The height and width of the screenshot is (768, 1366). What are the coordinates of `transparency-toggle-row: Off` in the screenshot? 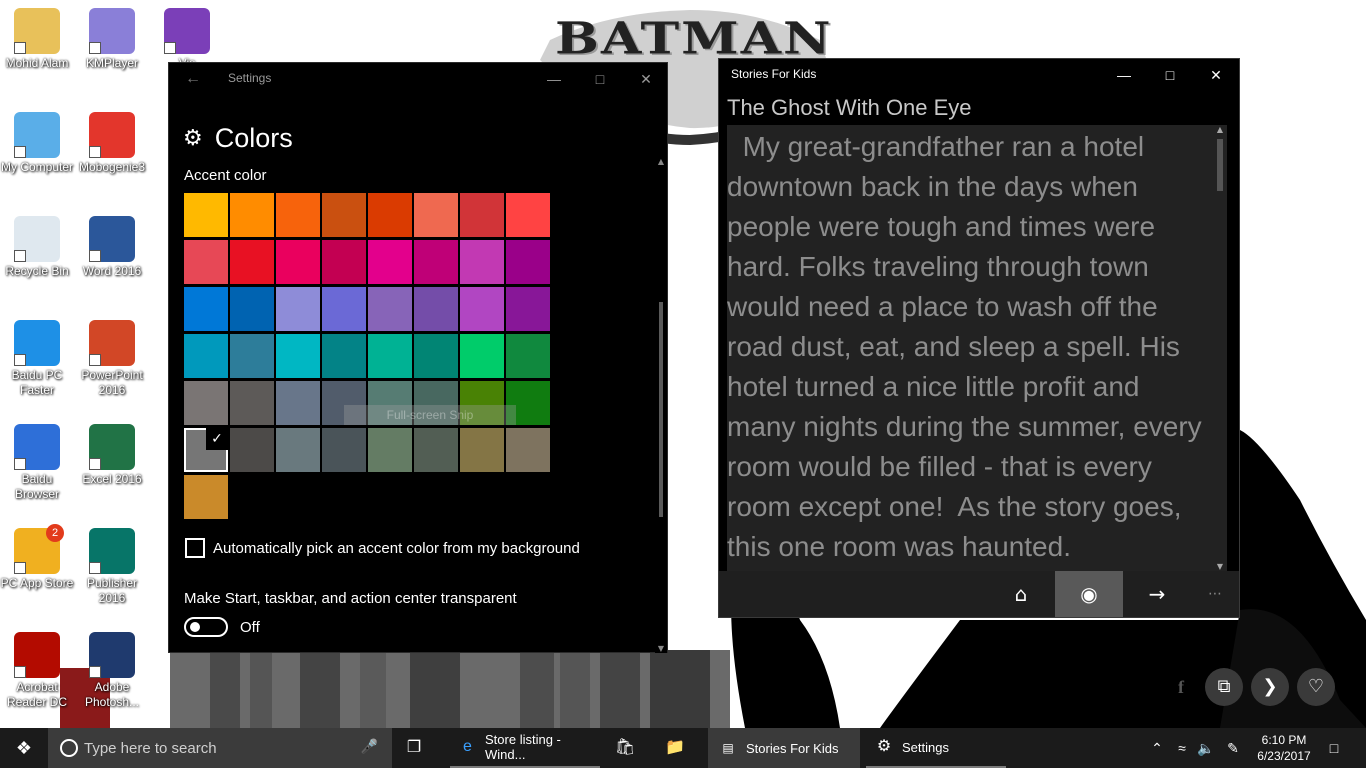 It's located at (222, 627).